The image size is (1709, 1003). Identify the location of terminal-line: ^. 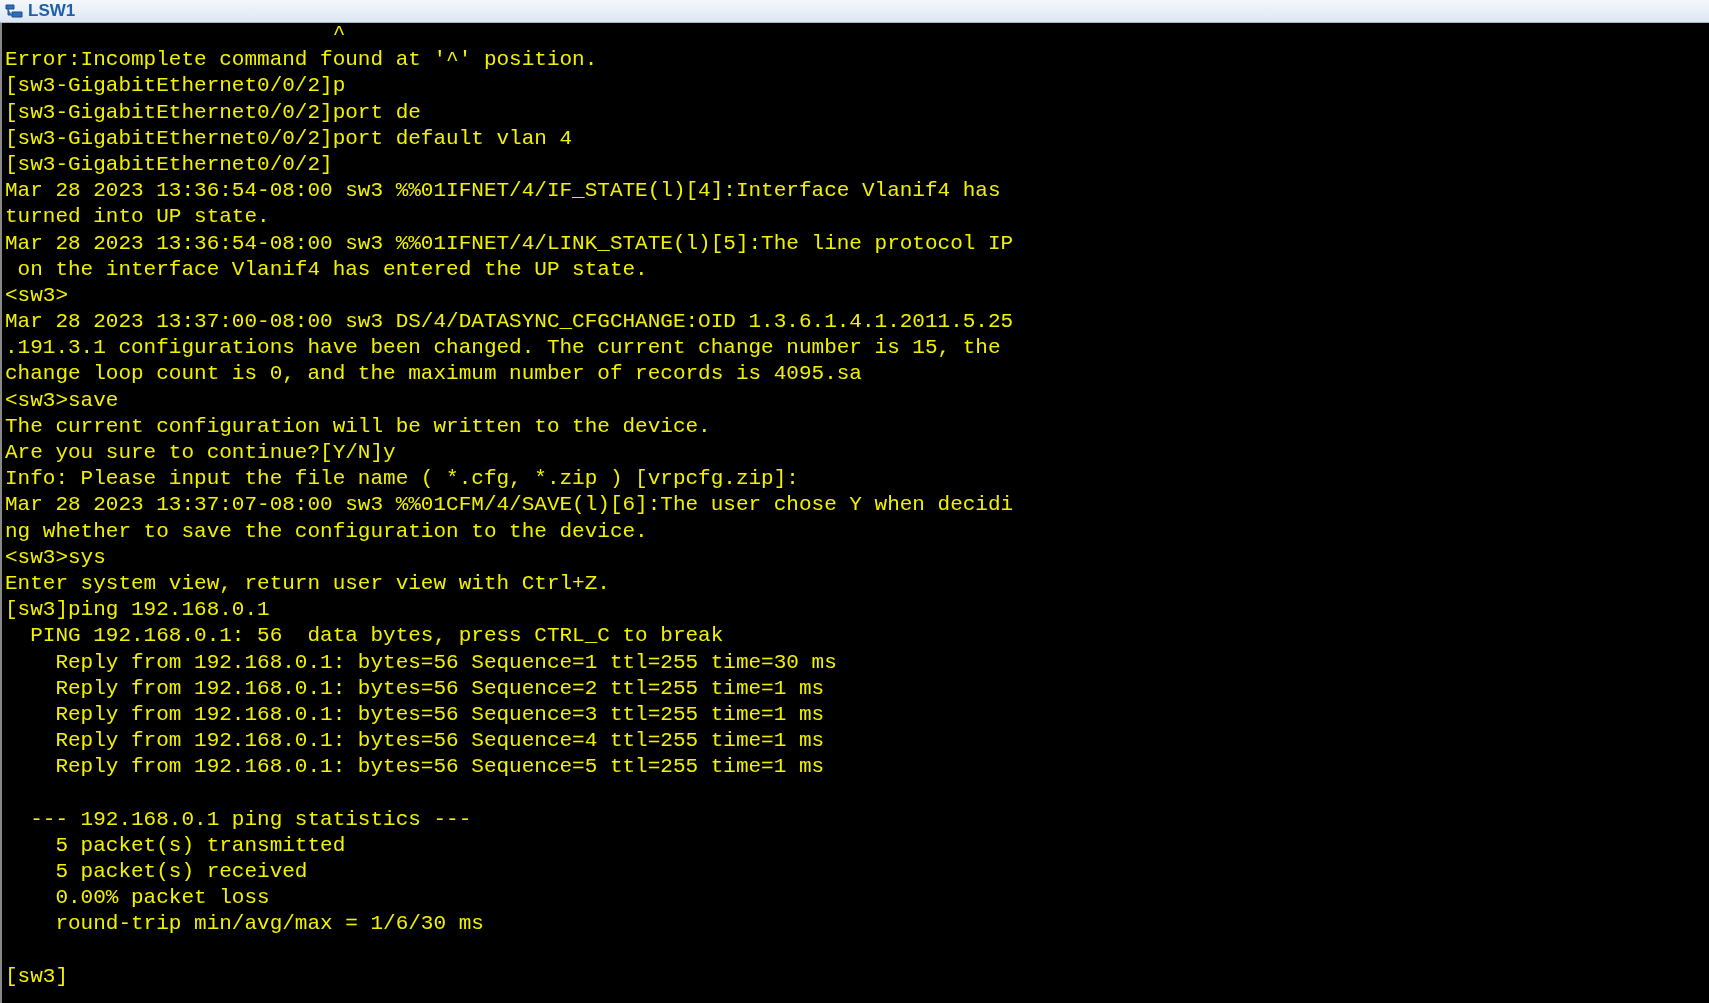
(338, 35).